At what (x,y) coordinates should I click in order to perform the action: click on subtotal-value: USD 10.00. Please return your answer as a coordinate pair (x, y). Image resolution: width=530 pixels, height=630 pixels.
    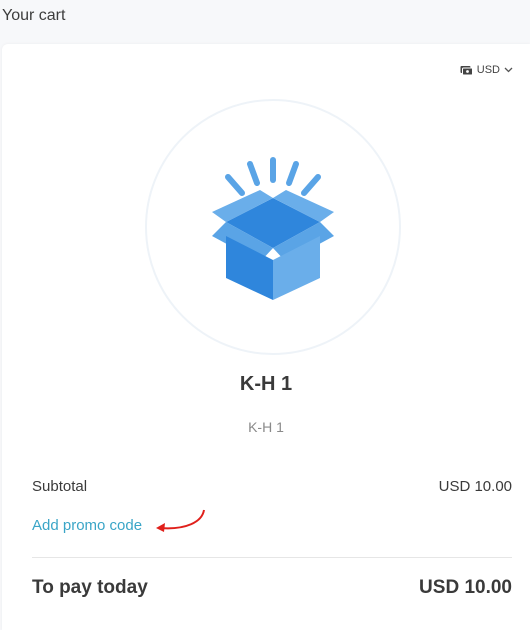
    Looking at the image, I should click on (475, 486).